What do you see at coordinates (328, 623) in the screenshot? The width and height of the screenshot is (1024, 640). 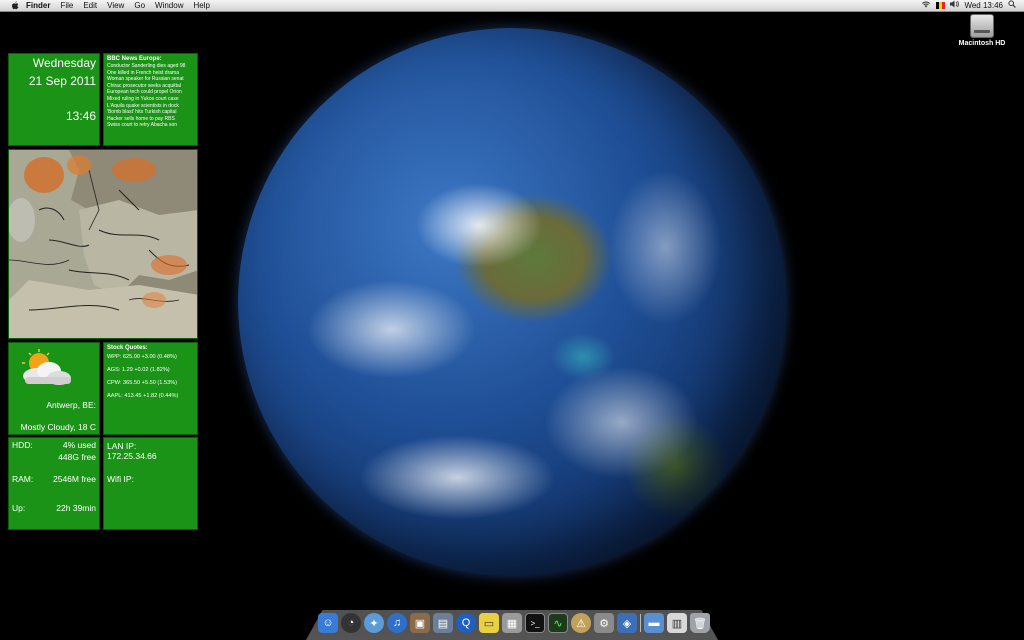 I see `finder-icon: ☺` at bounding box center [328, 623].